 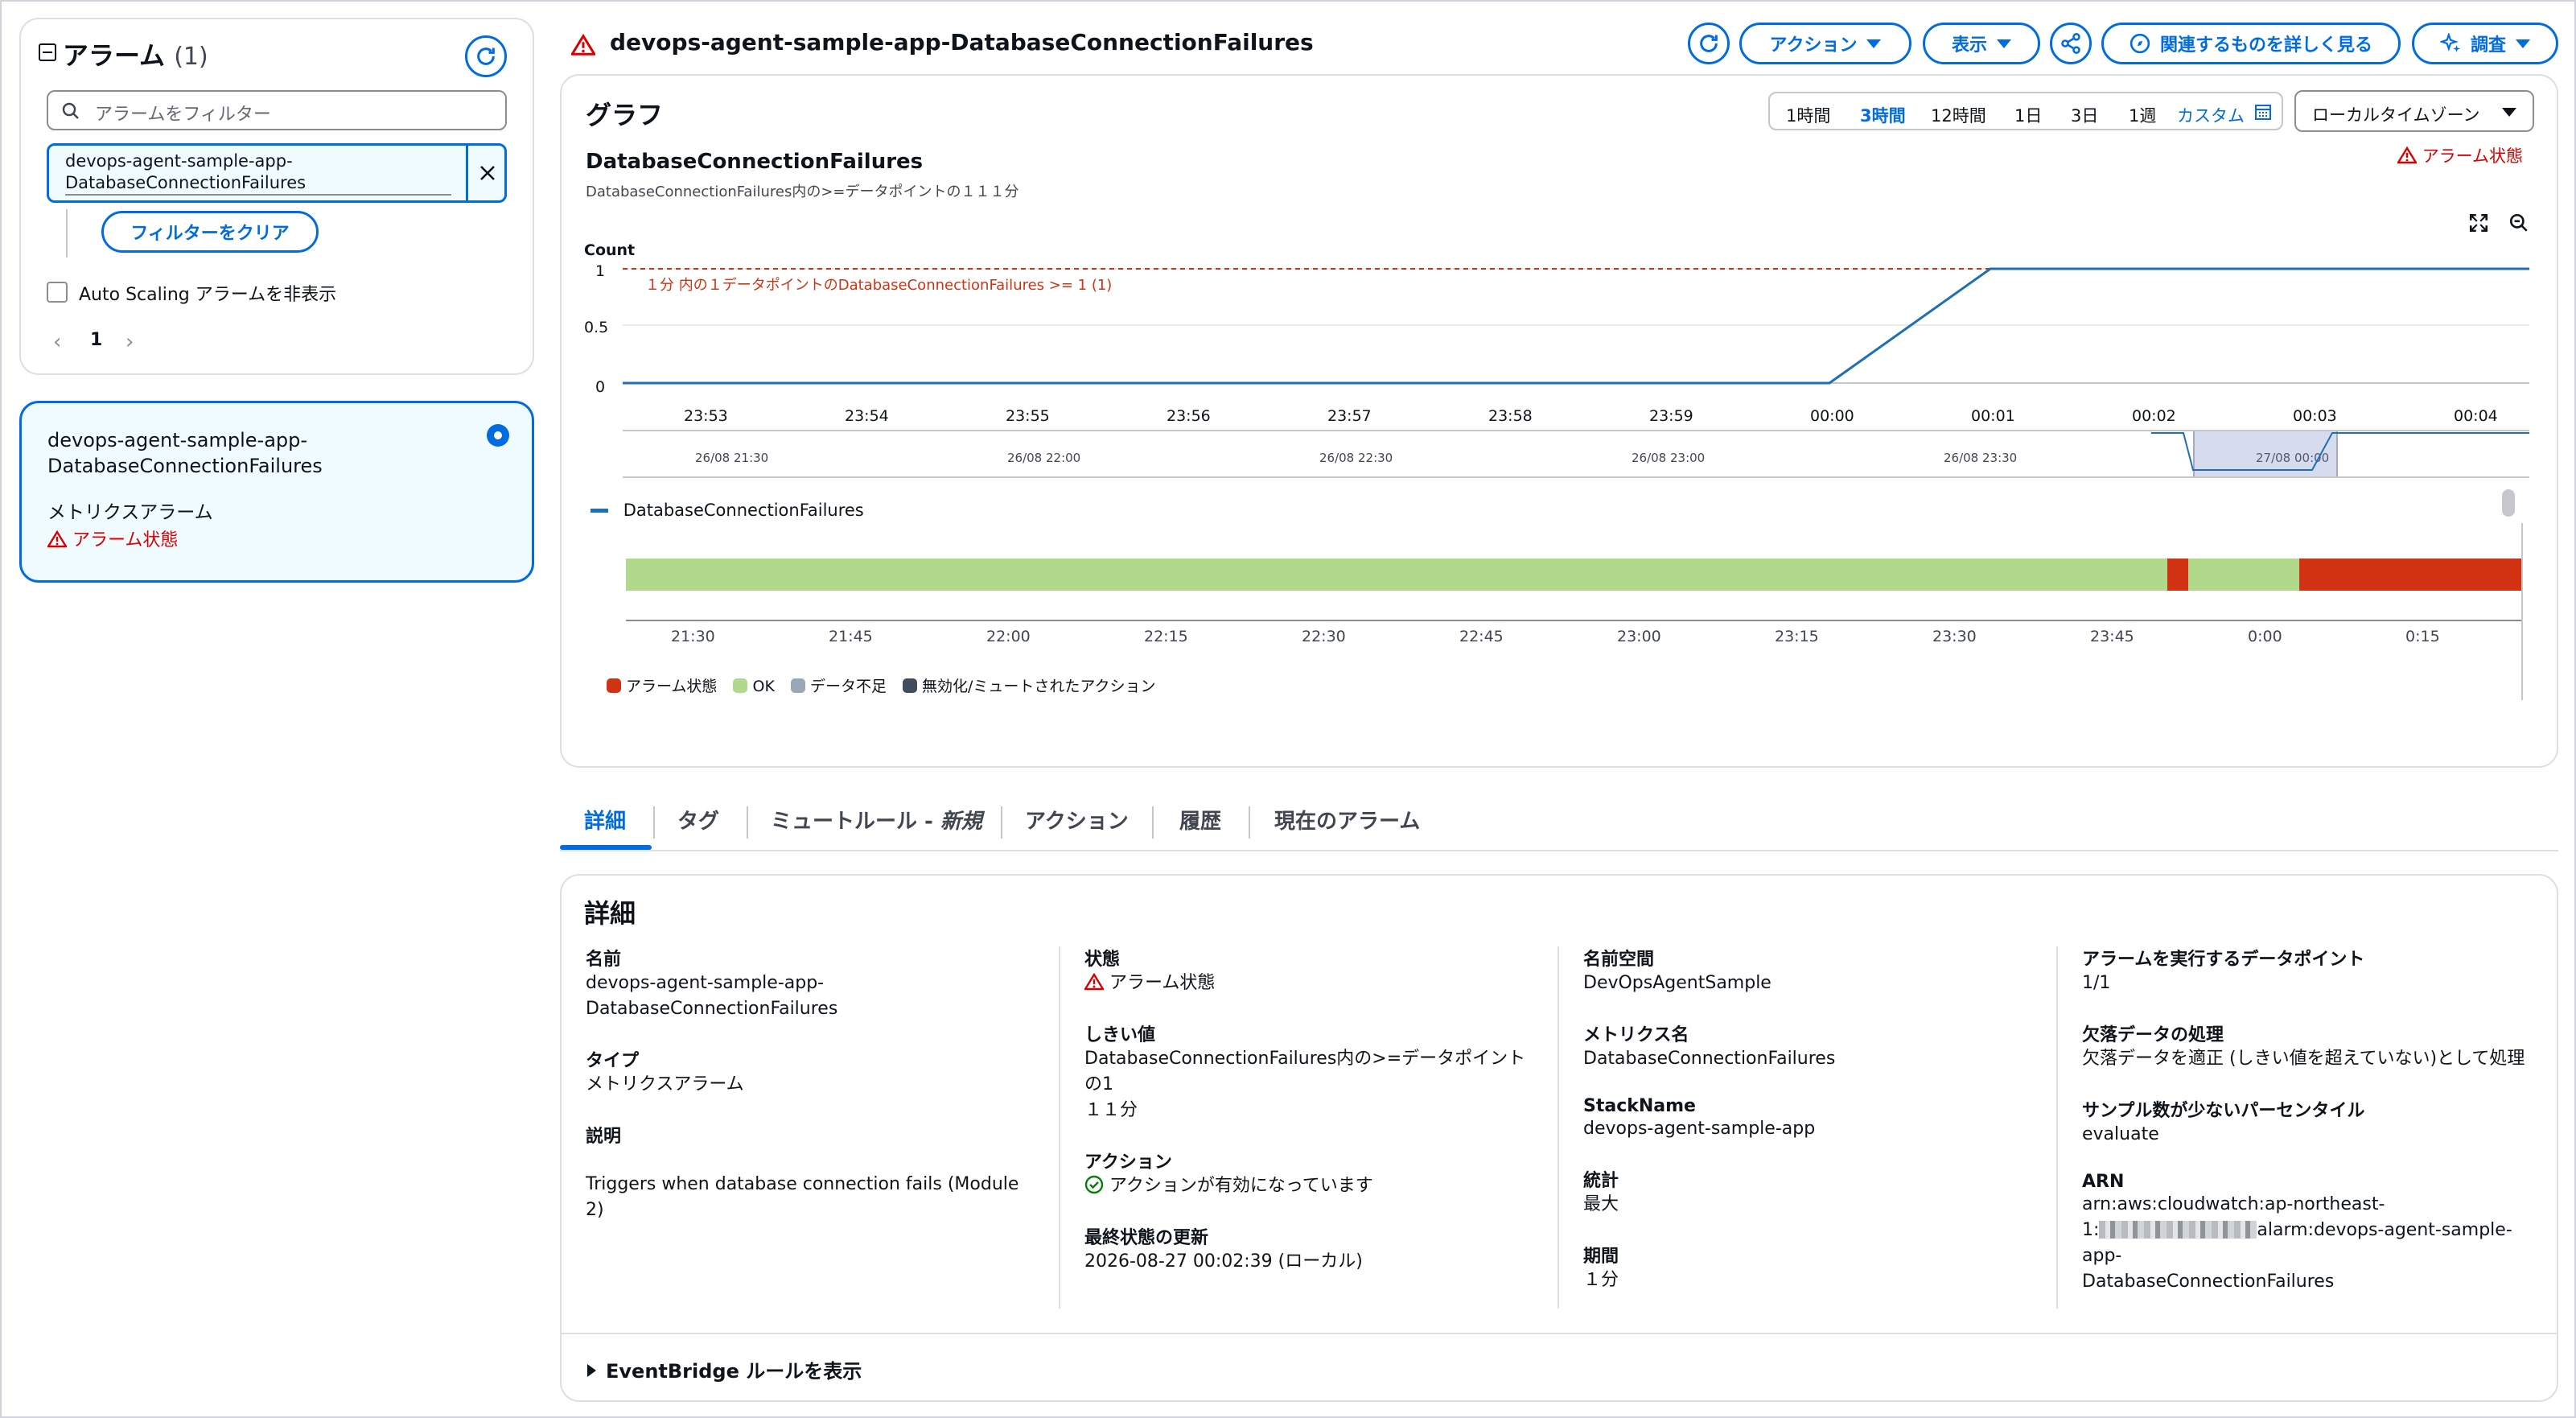 I want to click on graph-section-title: グラフ, so click(x=625, y=115).